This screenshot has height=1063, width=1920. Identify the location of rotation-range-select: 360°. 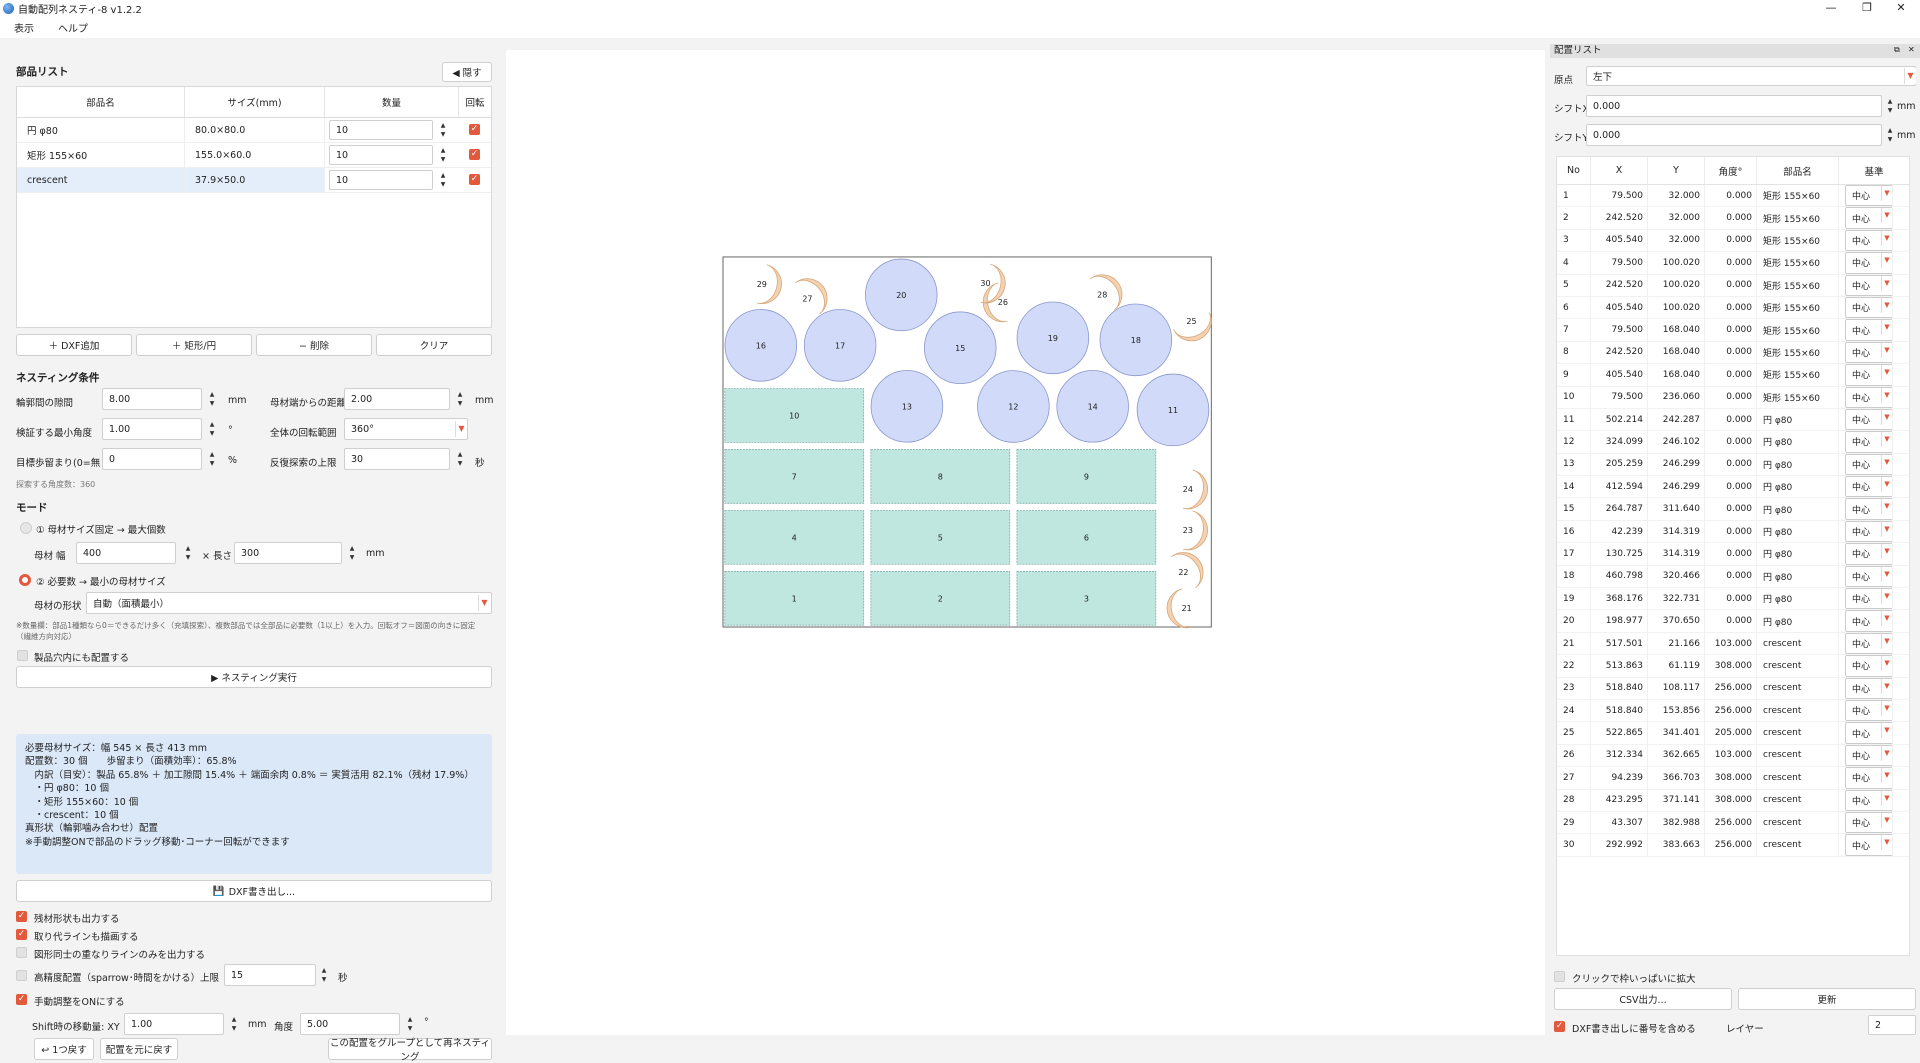
(406, 429).